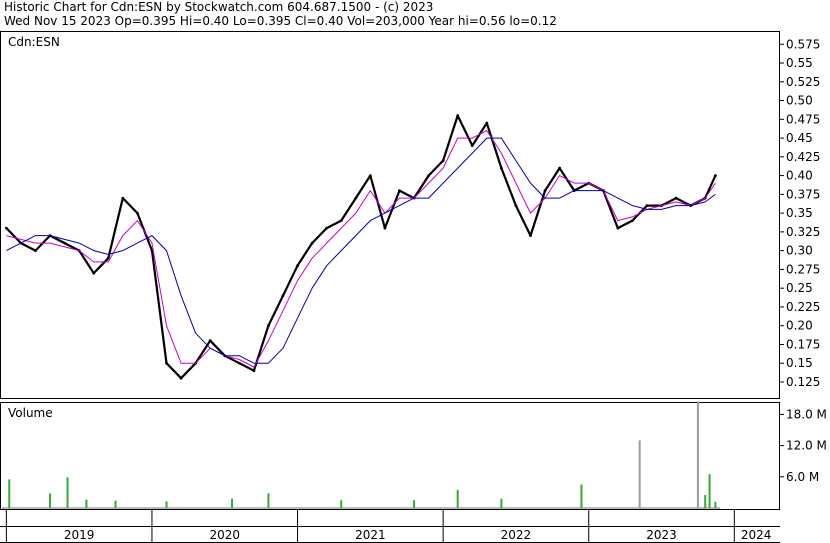 The image size is (830, 543). I want to click on price-tick-label: 0.275, so click(803, 269).